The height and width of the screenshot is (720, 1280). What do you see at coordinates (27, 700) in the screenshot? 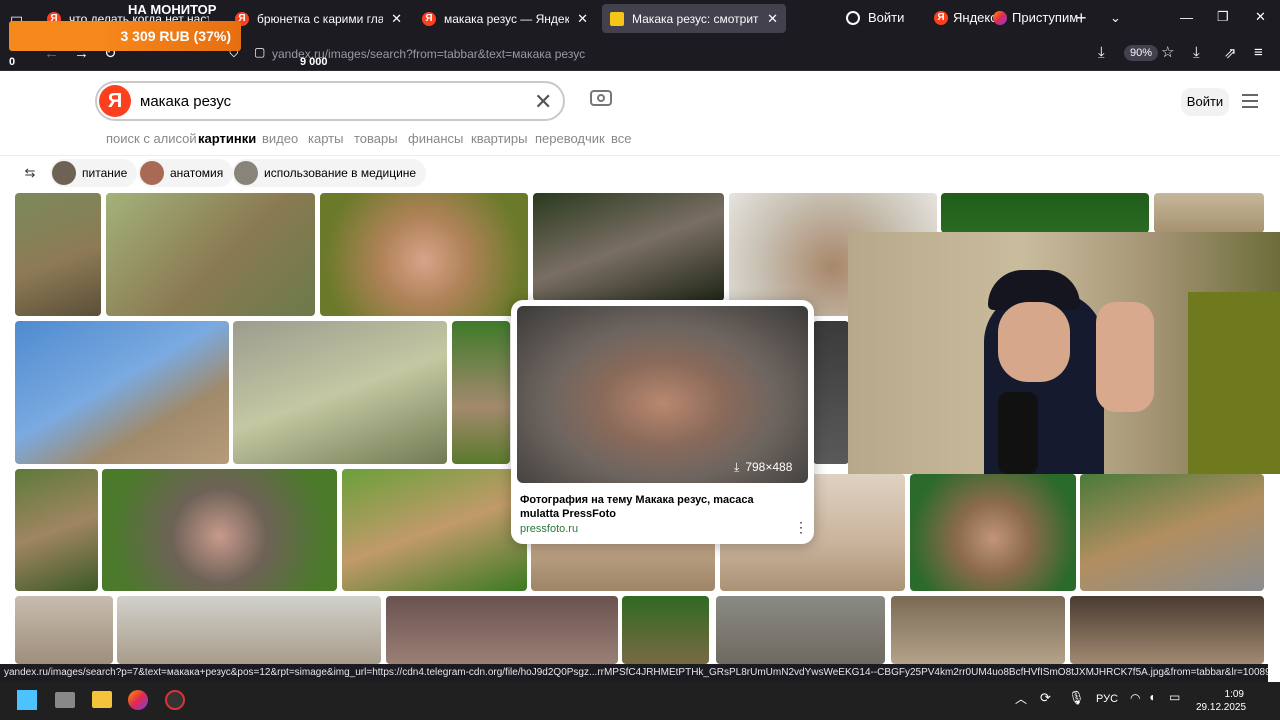
I see `windows-start-icon` at bounding box center [27, 700].